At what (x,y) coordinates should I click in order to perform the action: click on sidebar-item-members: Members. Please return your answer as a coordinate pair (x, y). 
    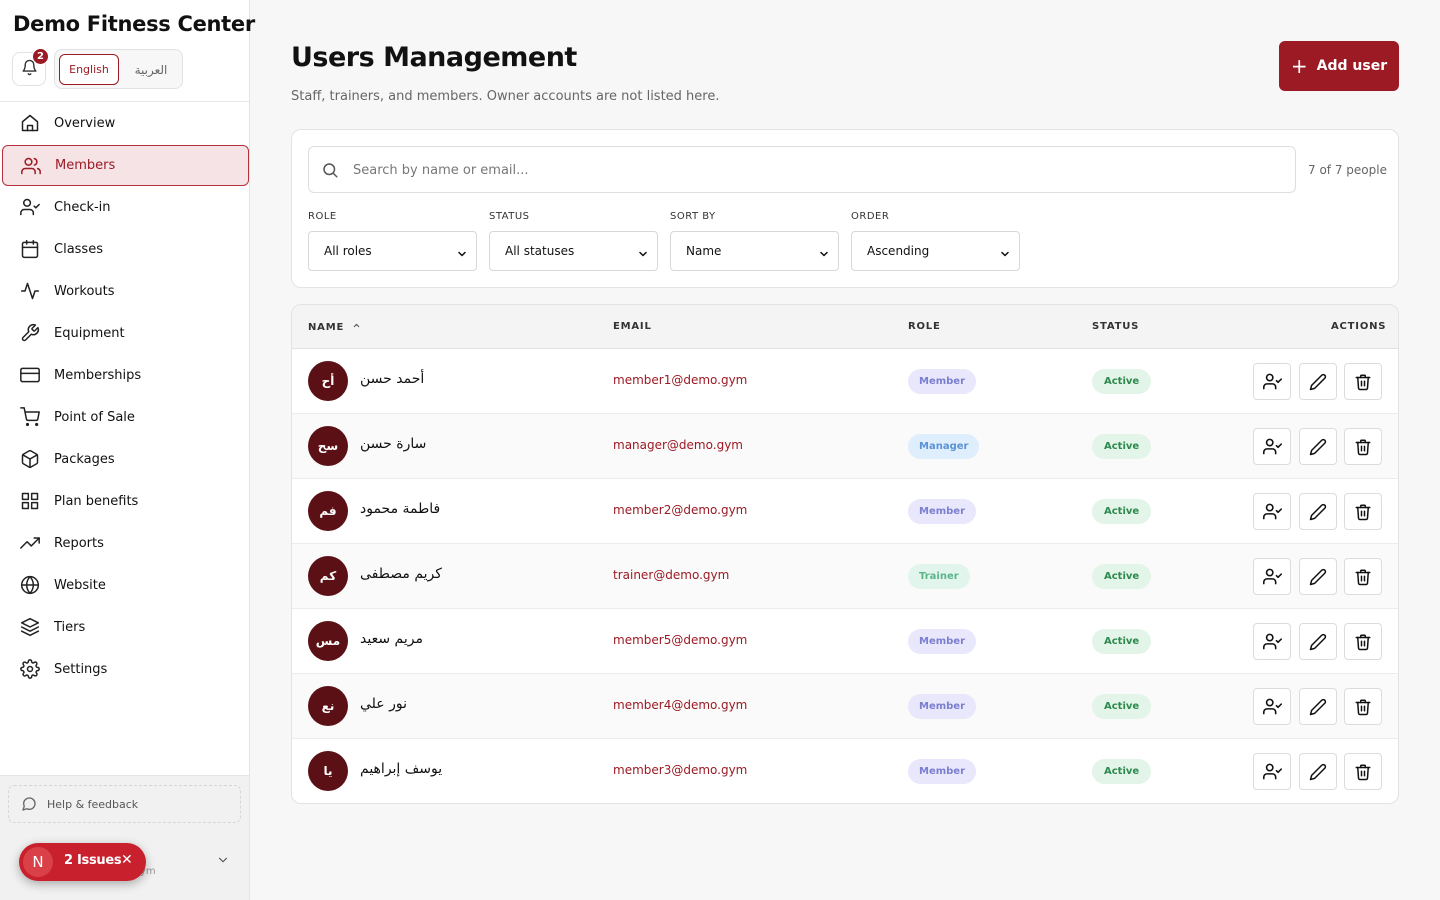
    Looking at the image, I should click on (125, 165).